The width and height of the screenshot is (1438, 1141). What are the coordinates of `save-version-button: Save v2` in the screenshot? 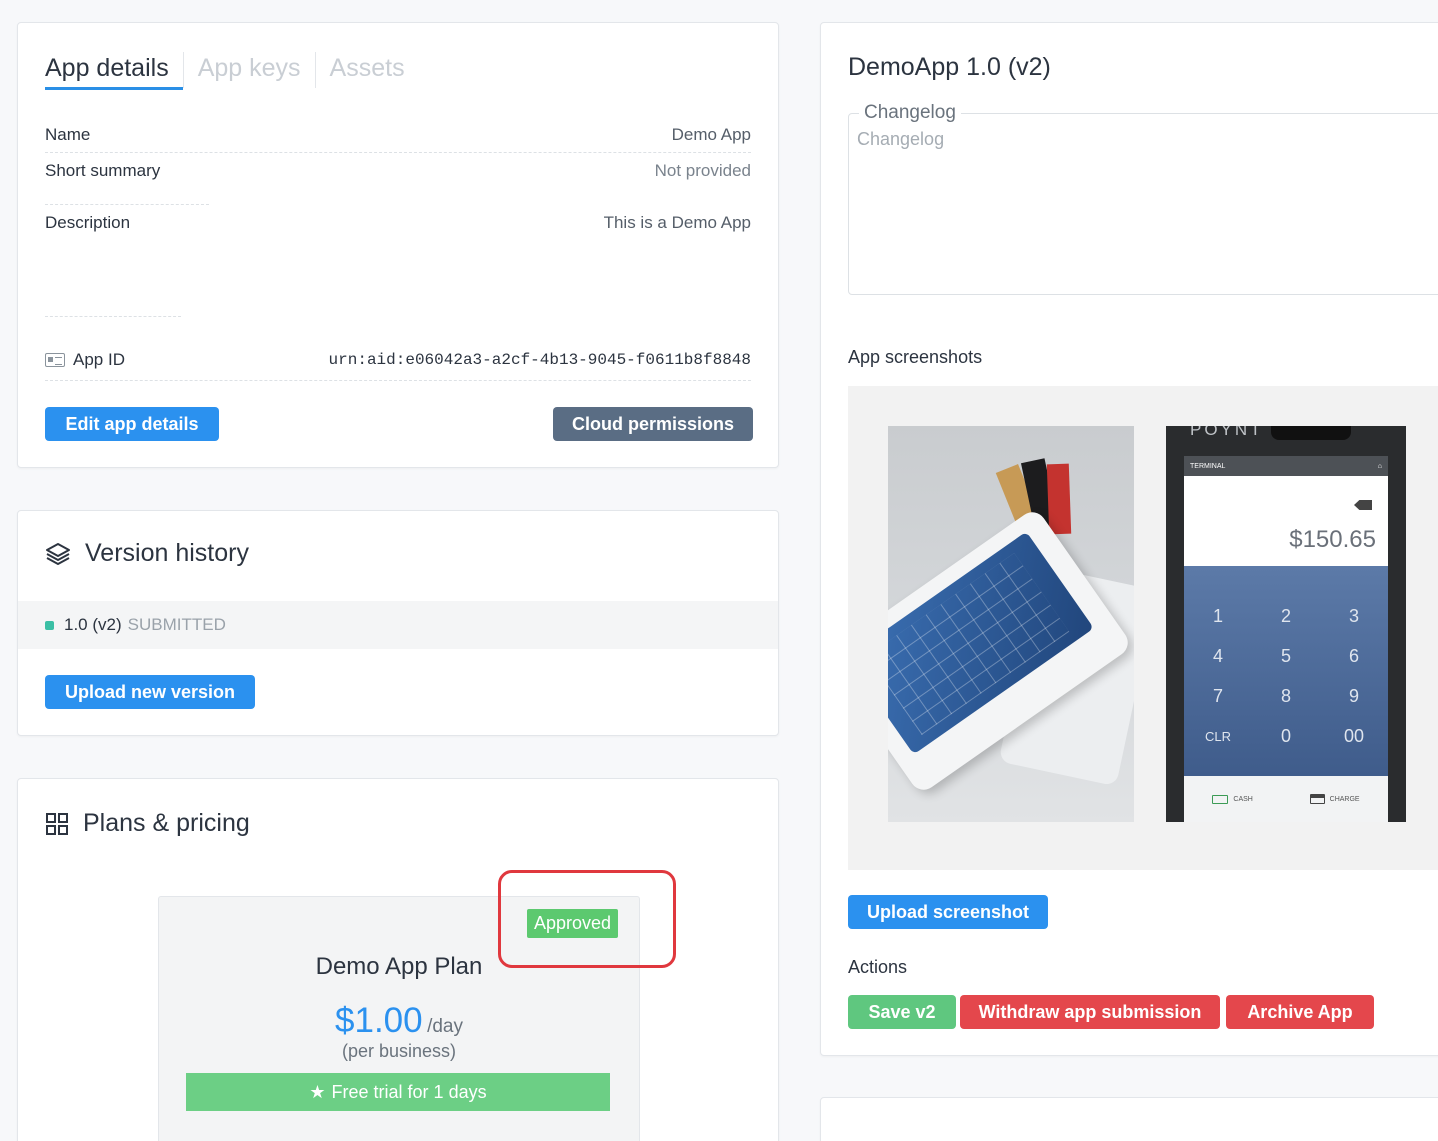 It's located at (902, 1012).